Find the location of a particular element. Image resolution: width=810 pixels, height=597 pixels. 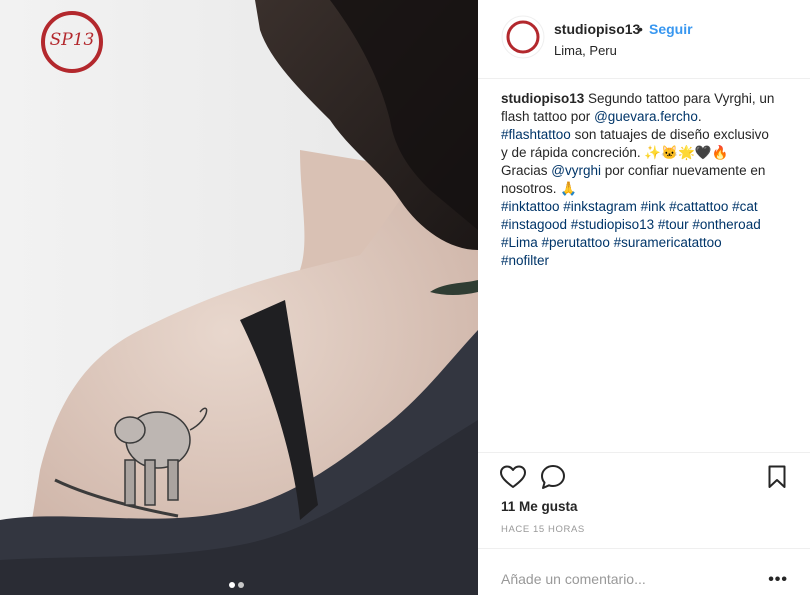

caption-text: Segundo tattoo para Vyrghi, un is located at coordinates (679, 98).